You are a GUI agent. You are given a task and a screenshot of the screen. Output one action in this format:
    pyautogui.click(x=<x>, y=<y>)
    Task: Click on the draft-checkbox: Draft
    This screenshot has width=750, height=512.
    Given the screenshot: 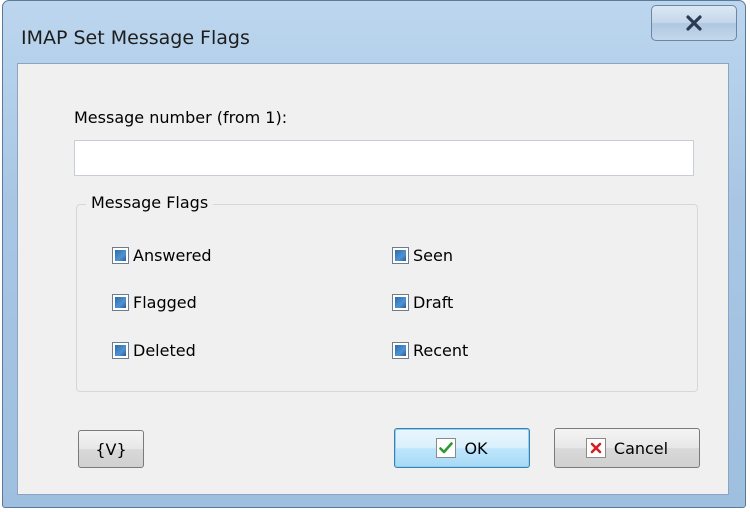 What is the action you would take?
    pyautogui.click(x=422, y=302)
    